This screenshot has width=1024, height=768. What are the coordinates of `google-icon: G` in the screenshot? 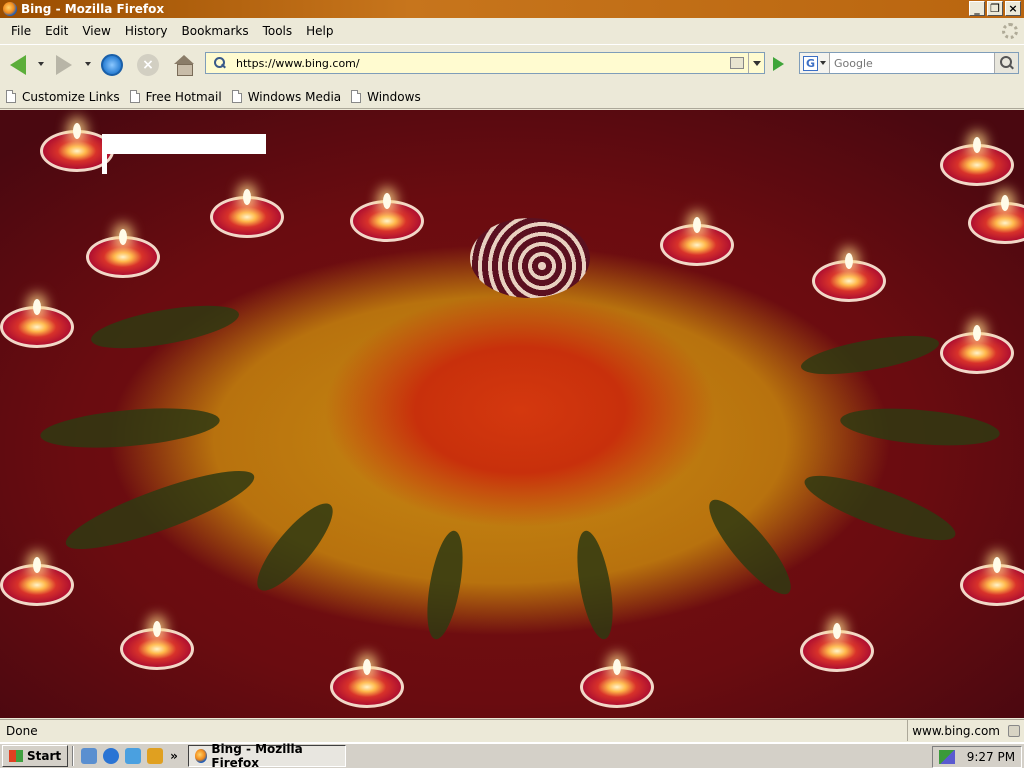 It's located at (810, 63).